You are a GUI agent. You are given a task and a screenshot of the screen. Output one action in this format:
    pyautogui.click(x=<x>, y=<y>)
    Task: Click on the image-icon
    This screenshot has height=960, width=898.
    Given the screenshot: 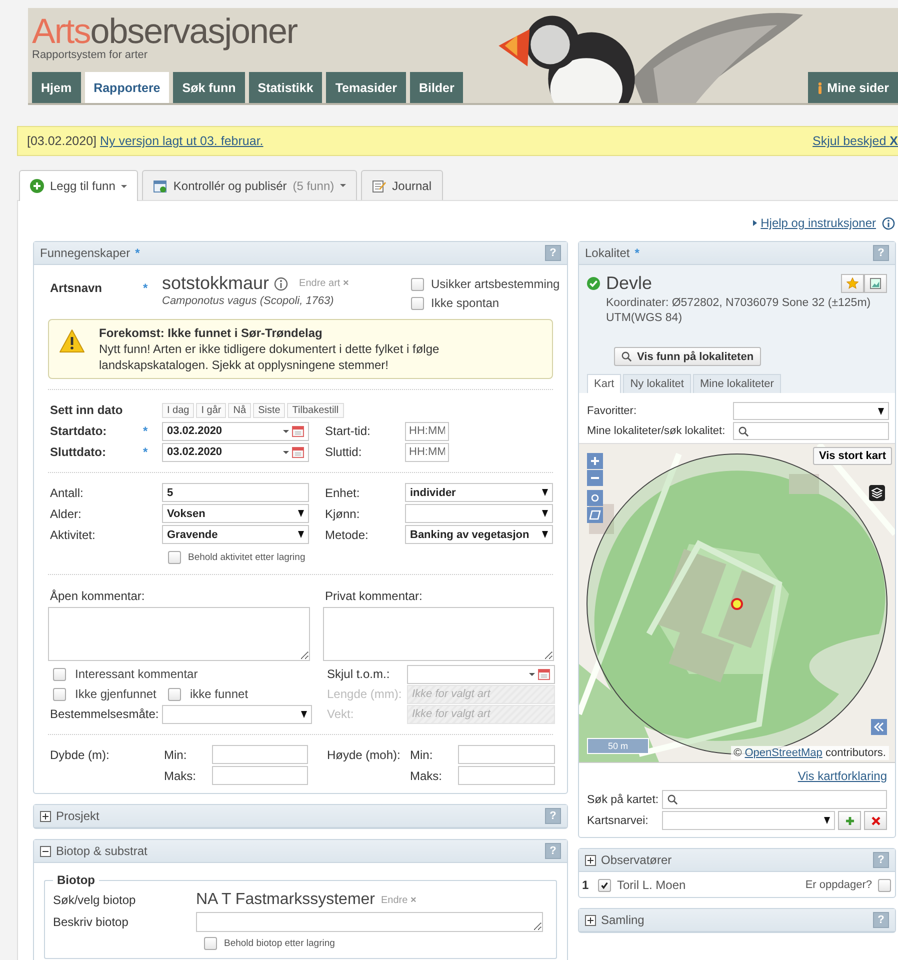 What is the action you would take?
    pyautogui.click(x=875, y=283)
    